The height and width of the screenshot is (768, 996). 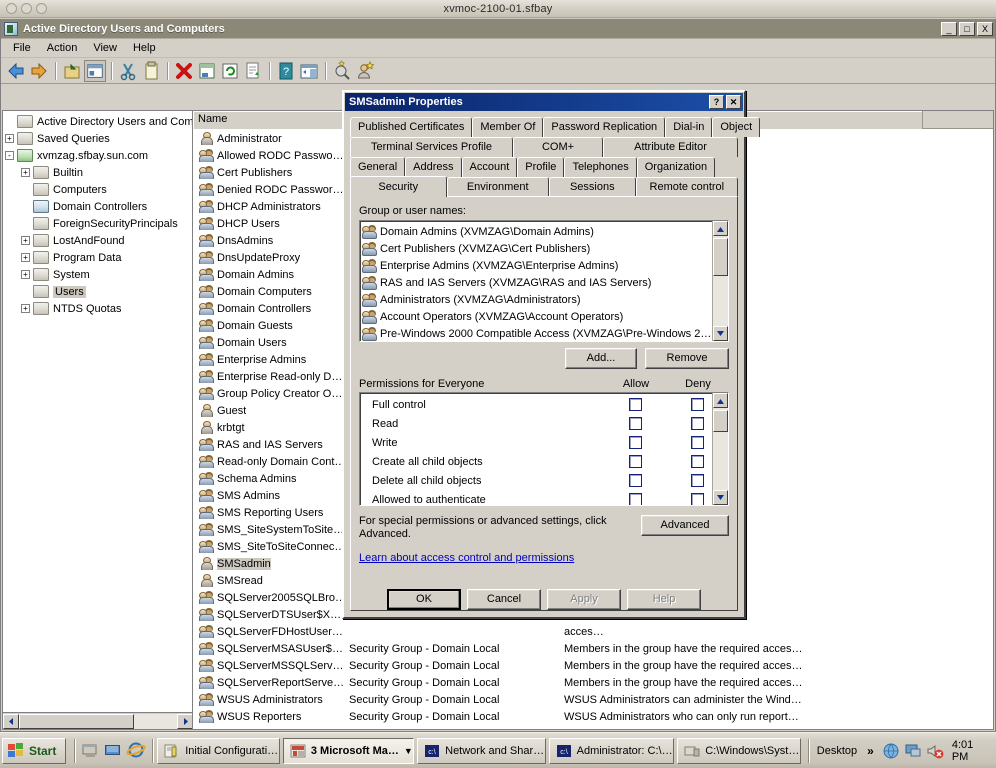 What do you see at coordinates (498, 71) in the screenshot?
I see `toolbar: ?` at bounding box center [498, 71].